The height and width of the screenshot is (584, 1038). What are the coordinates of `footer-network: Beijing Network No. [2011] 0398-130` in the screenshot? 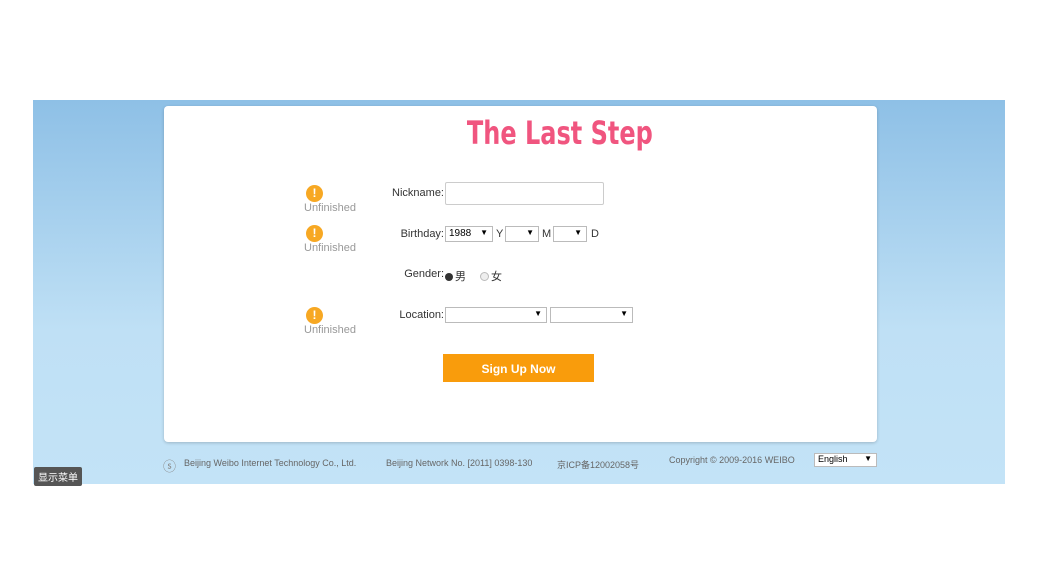 It's located at (459, 463).